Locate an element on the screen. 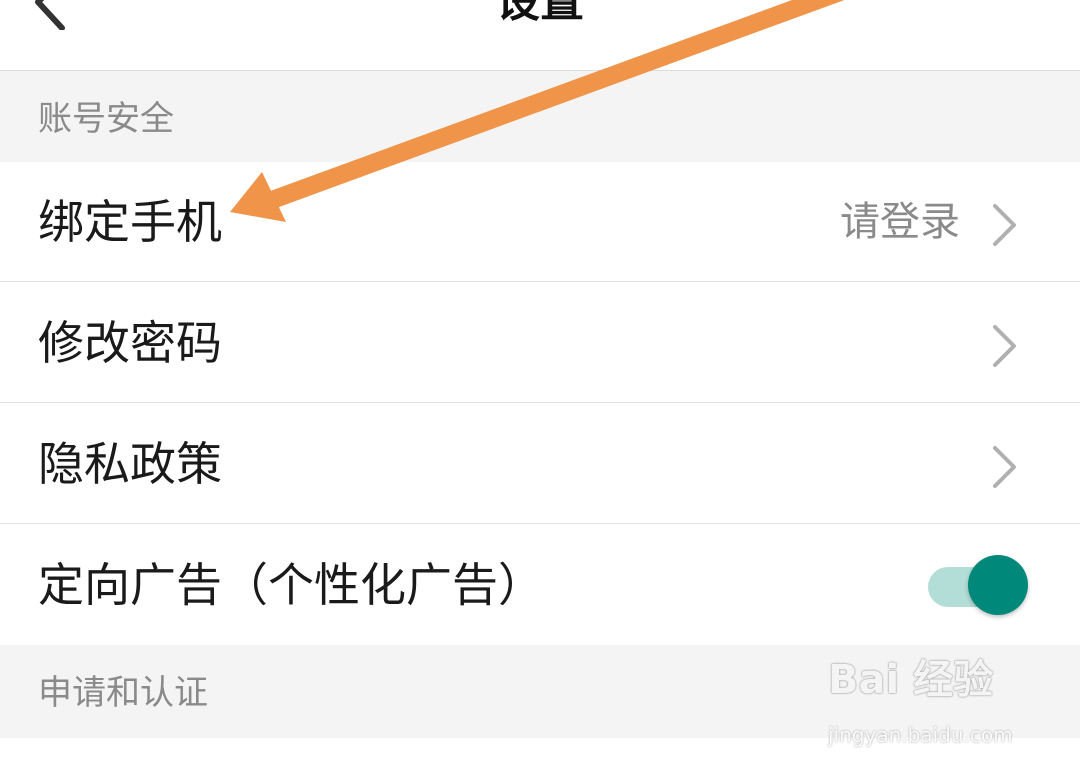 The image size is (1080, 773). row-label: 定向广告（个性化广告） is located at coordinates (291, 585).